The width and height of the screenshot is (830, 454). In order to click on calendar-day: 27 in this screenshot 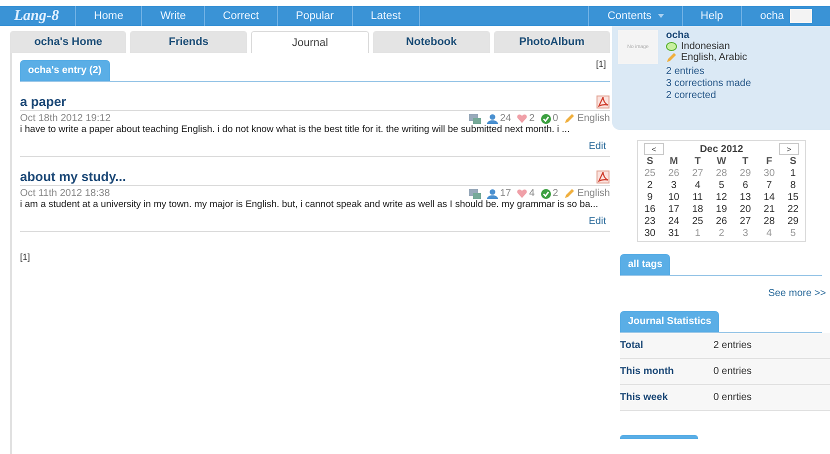, I will do `click(745, 221)`.